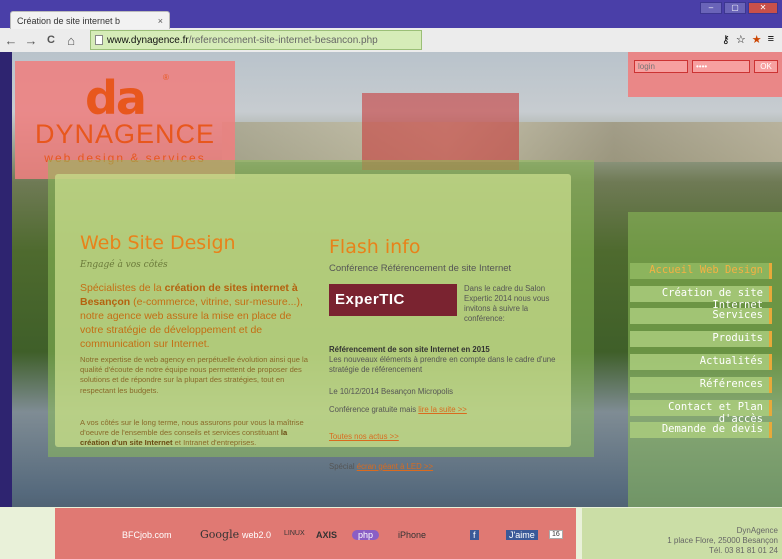 This screenshot has width=782, height=559. What do you see at coordinates (701, 430) in the screenshot?
I see `menu-item-devis: Demande de devis` at bounding box center [701, 430].